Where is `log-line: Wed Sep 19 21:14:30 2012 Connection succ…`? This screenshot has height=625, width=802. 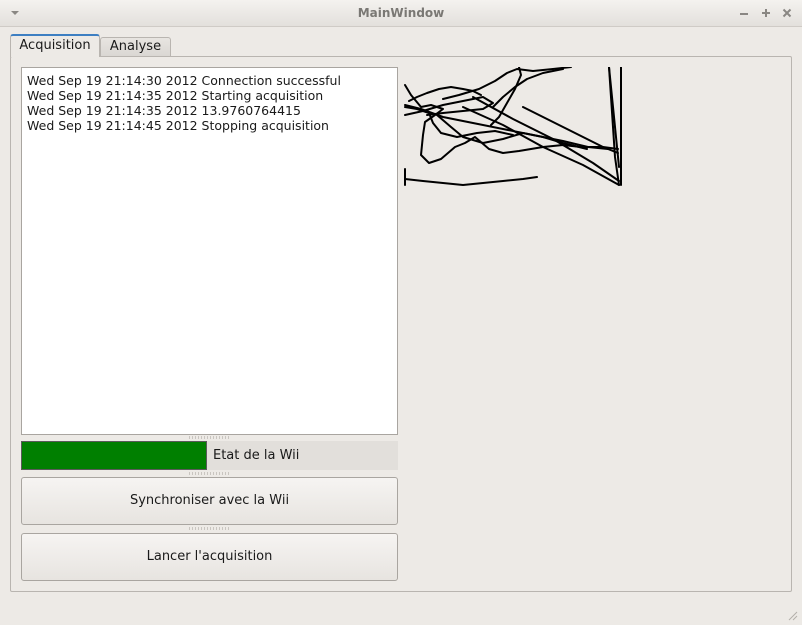
log-line: Wed Sep 19 21:14:30 2012 Connection succ… is located at coordinates (184, 80).